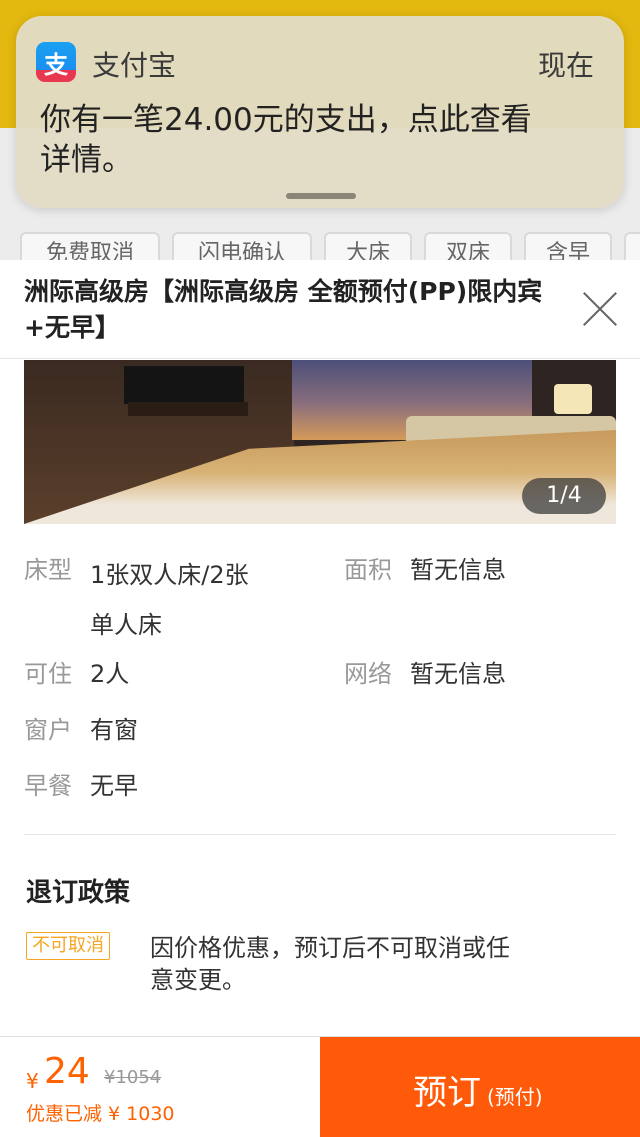  What do you see at coordinates (67, 1071) in the screenshot?
I see `current-price: 24` at bounding box center [67, 1071].